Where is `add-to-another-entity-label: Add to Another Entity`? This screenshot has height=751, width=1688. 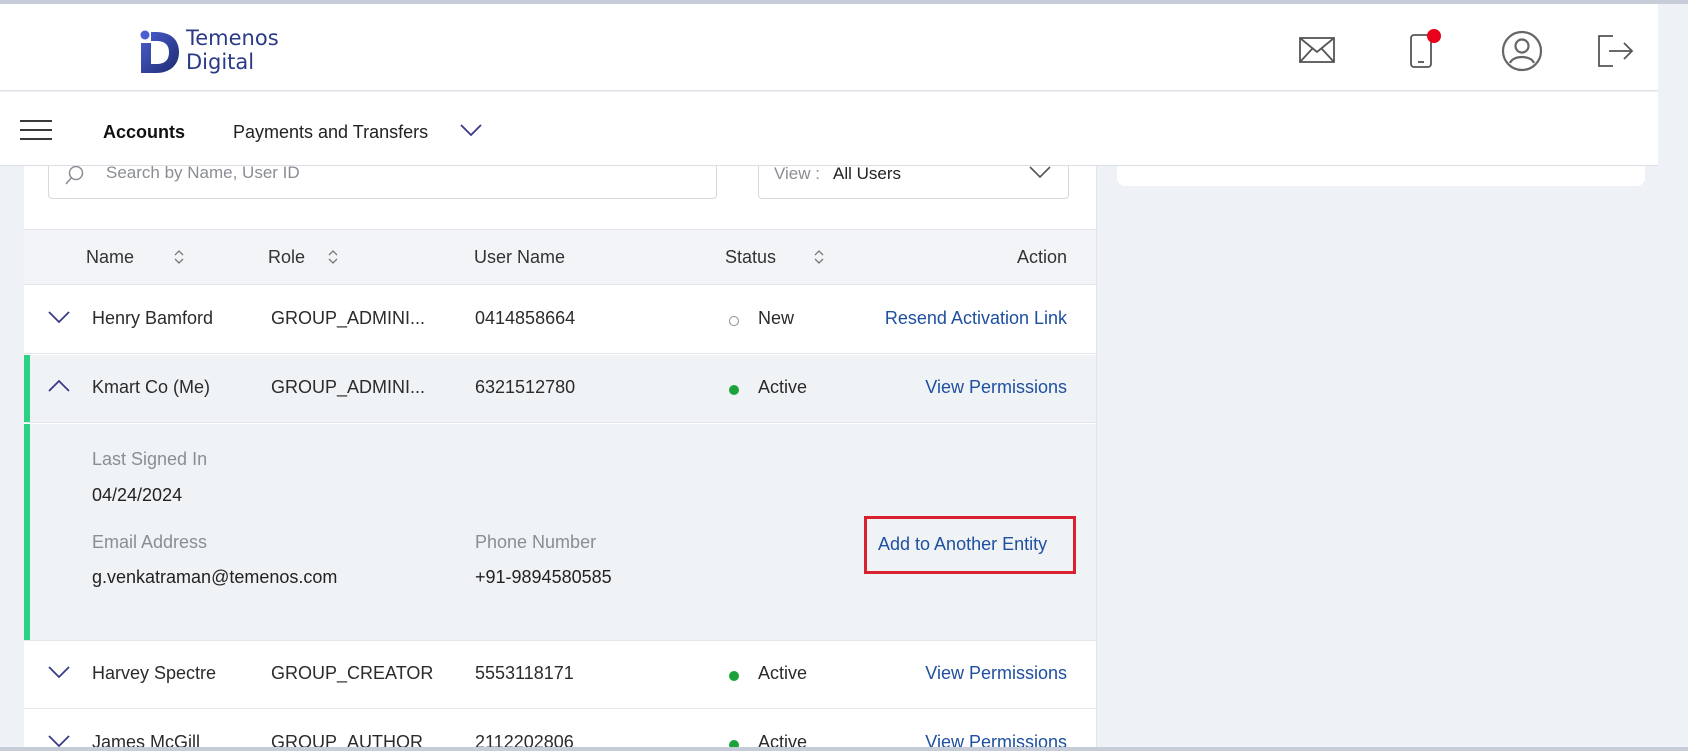
add-to-another-entity-label: Add to Another Entity is located at coordinates (963, 544).